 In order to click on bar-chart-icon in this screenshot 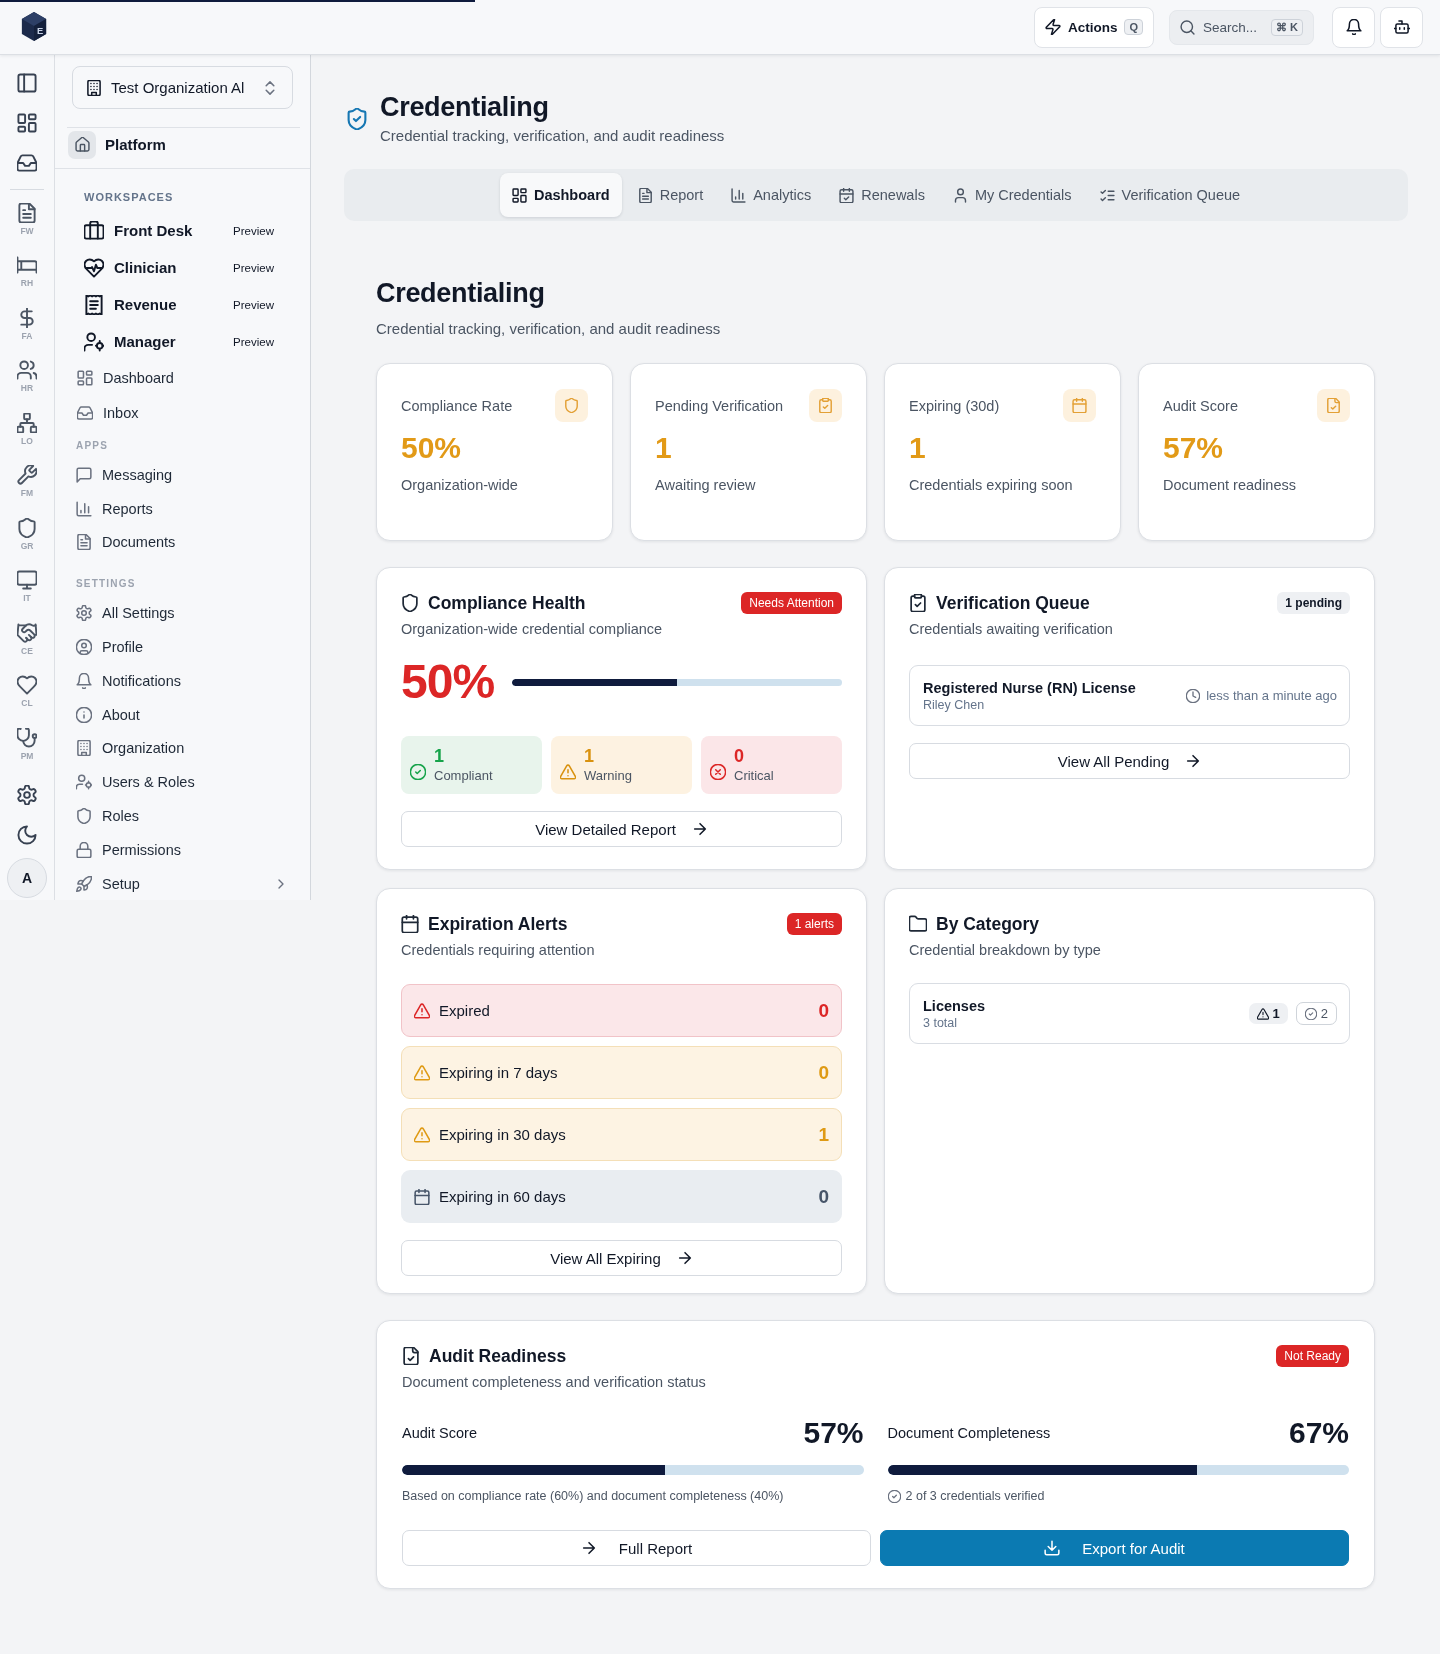, I will do `click(84, 508)`.